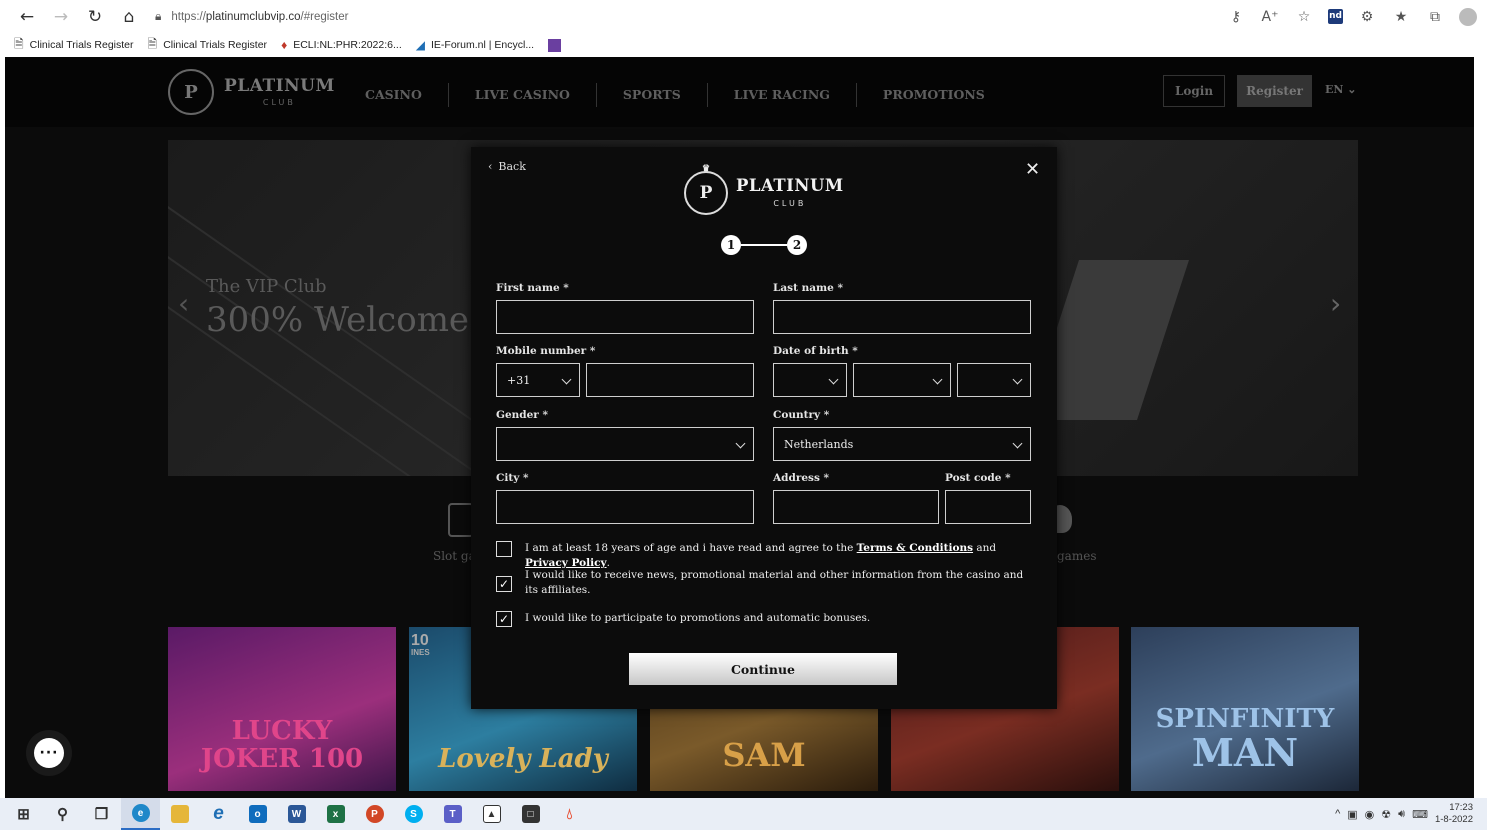  I want to click on city-label: City *, so click(512, 478).